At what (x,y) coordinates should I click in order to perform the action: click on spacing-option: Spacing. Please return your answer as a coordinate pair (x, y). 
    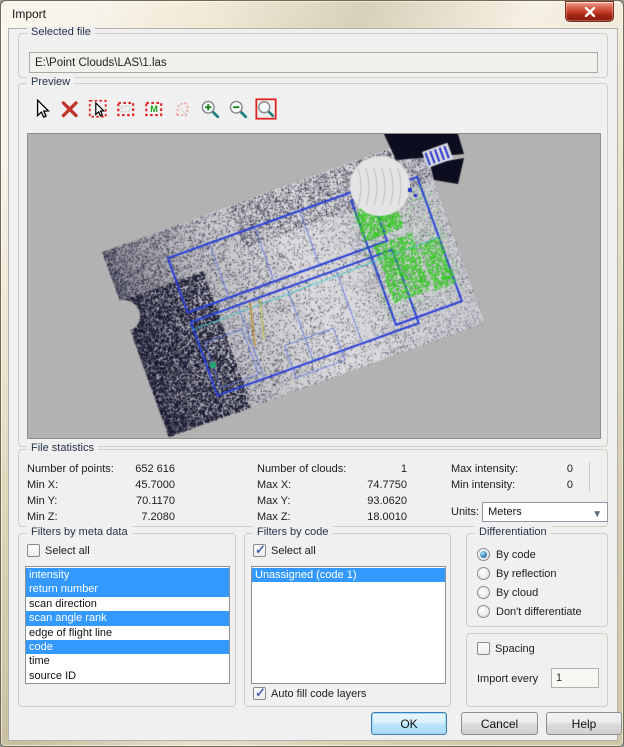
    Looking at the image, I should click on (506, 648).